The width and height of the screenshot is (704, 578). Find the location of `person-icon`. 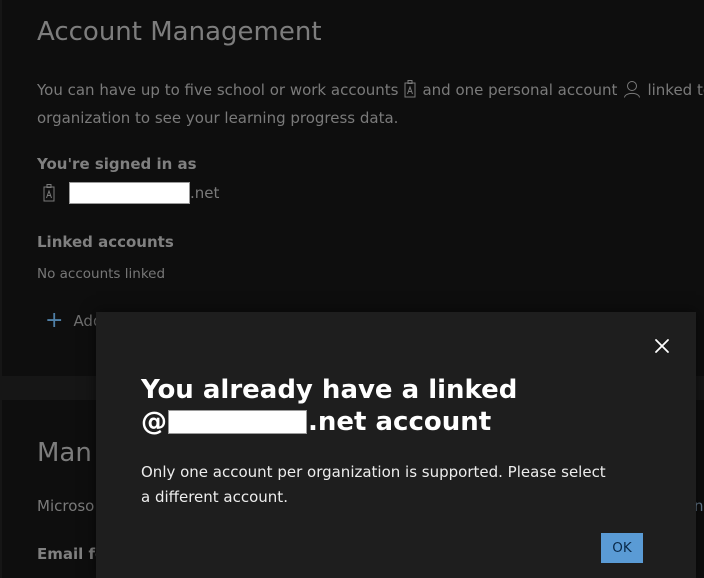

person-icon is located at coordinates (632, 93).